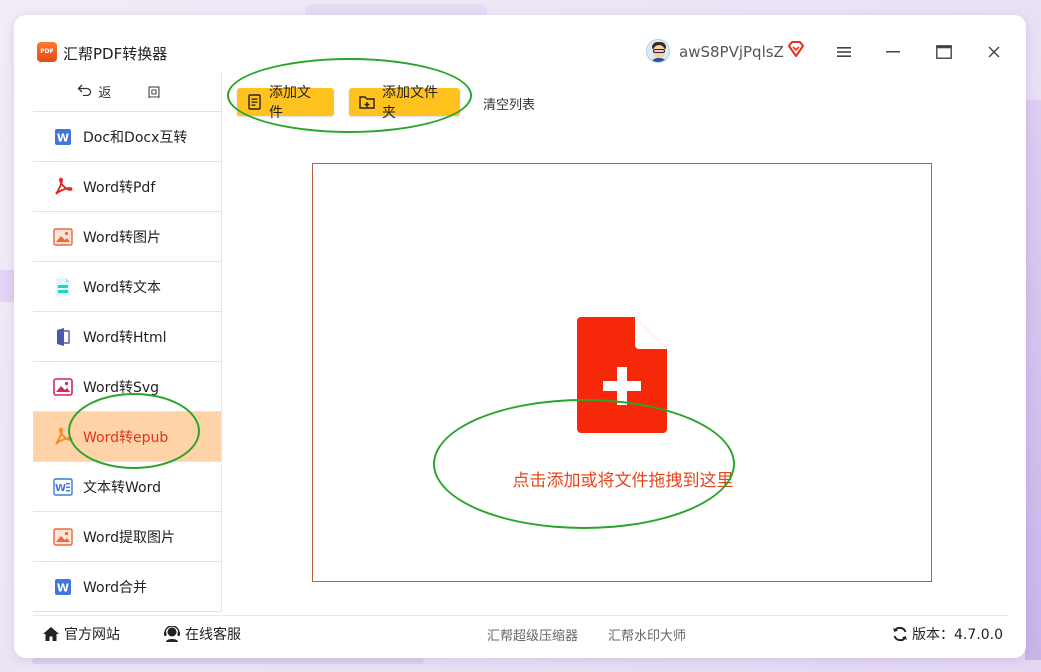 The image size is (1041, 672). I want to click on add-folder-button: 添加文件夹, so click(404, 103).